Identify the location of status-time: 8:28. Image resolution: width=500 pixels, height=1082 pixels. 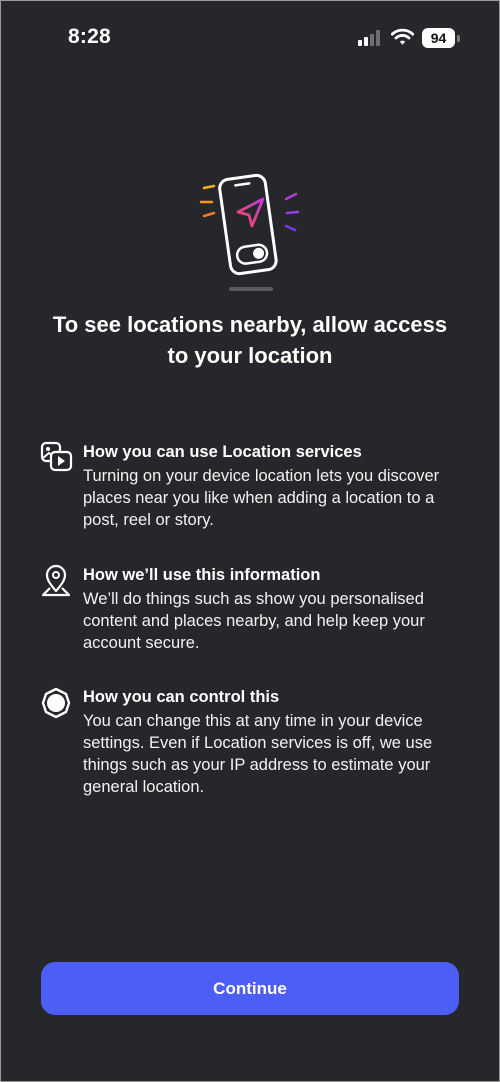
(89, 36).